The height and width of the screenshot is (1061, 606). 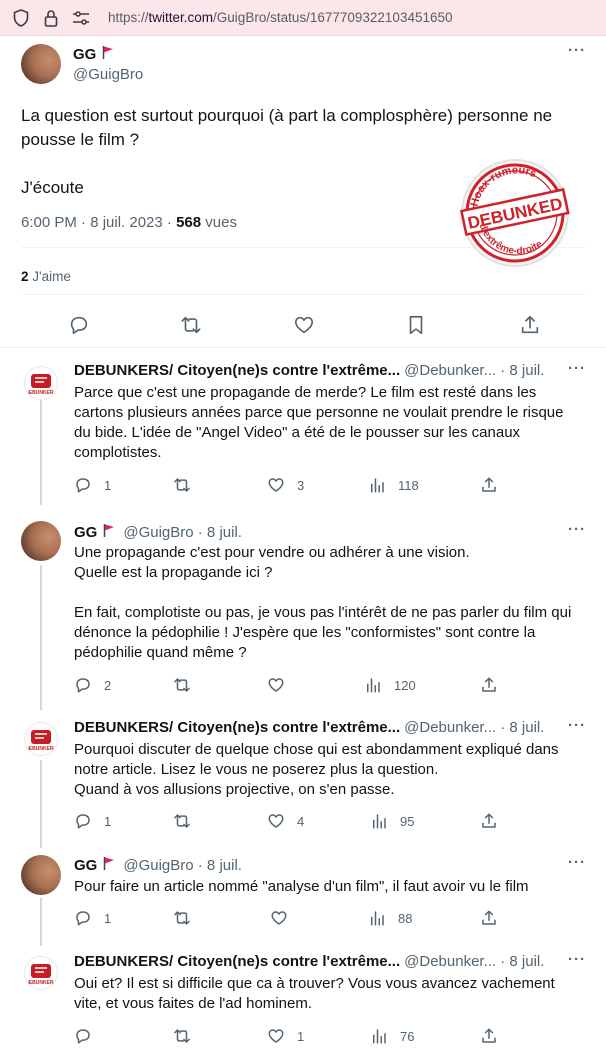 I want to click on reply-actions: 2 120, so click(x=303, y=686).